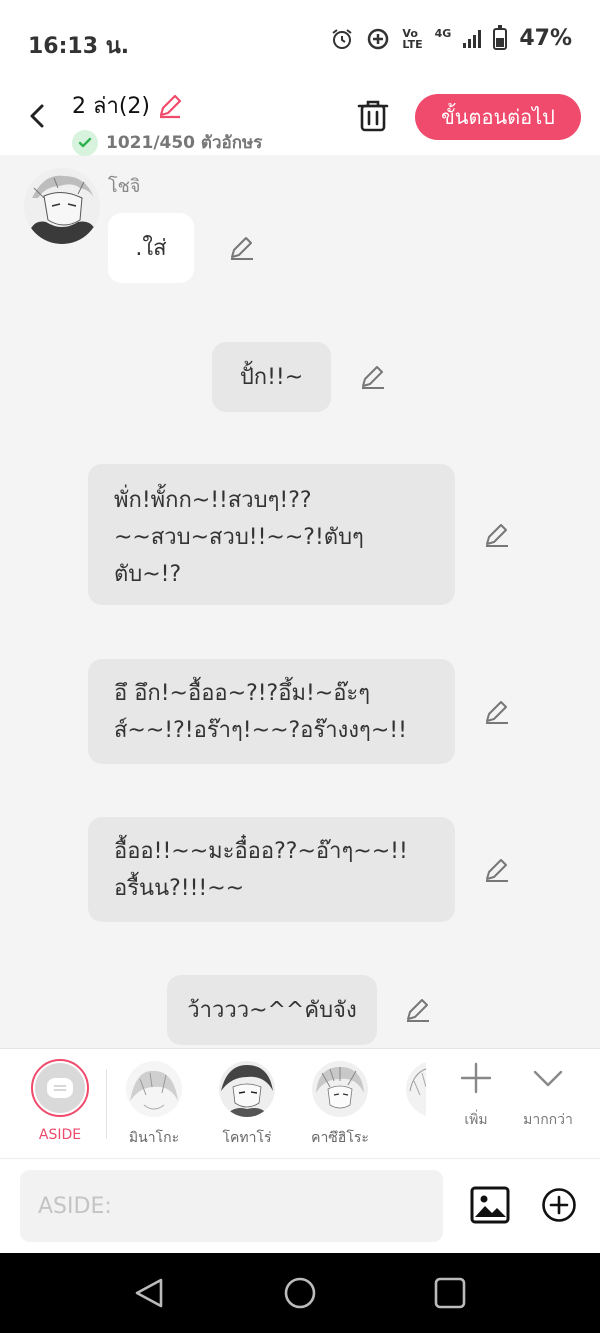  I want to click on title-area: 2 ล่า(2) 1021/450 ตัวอักษร, so click(167, 122).